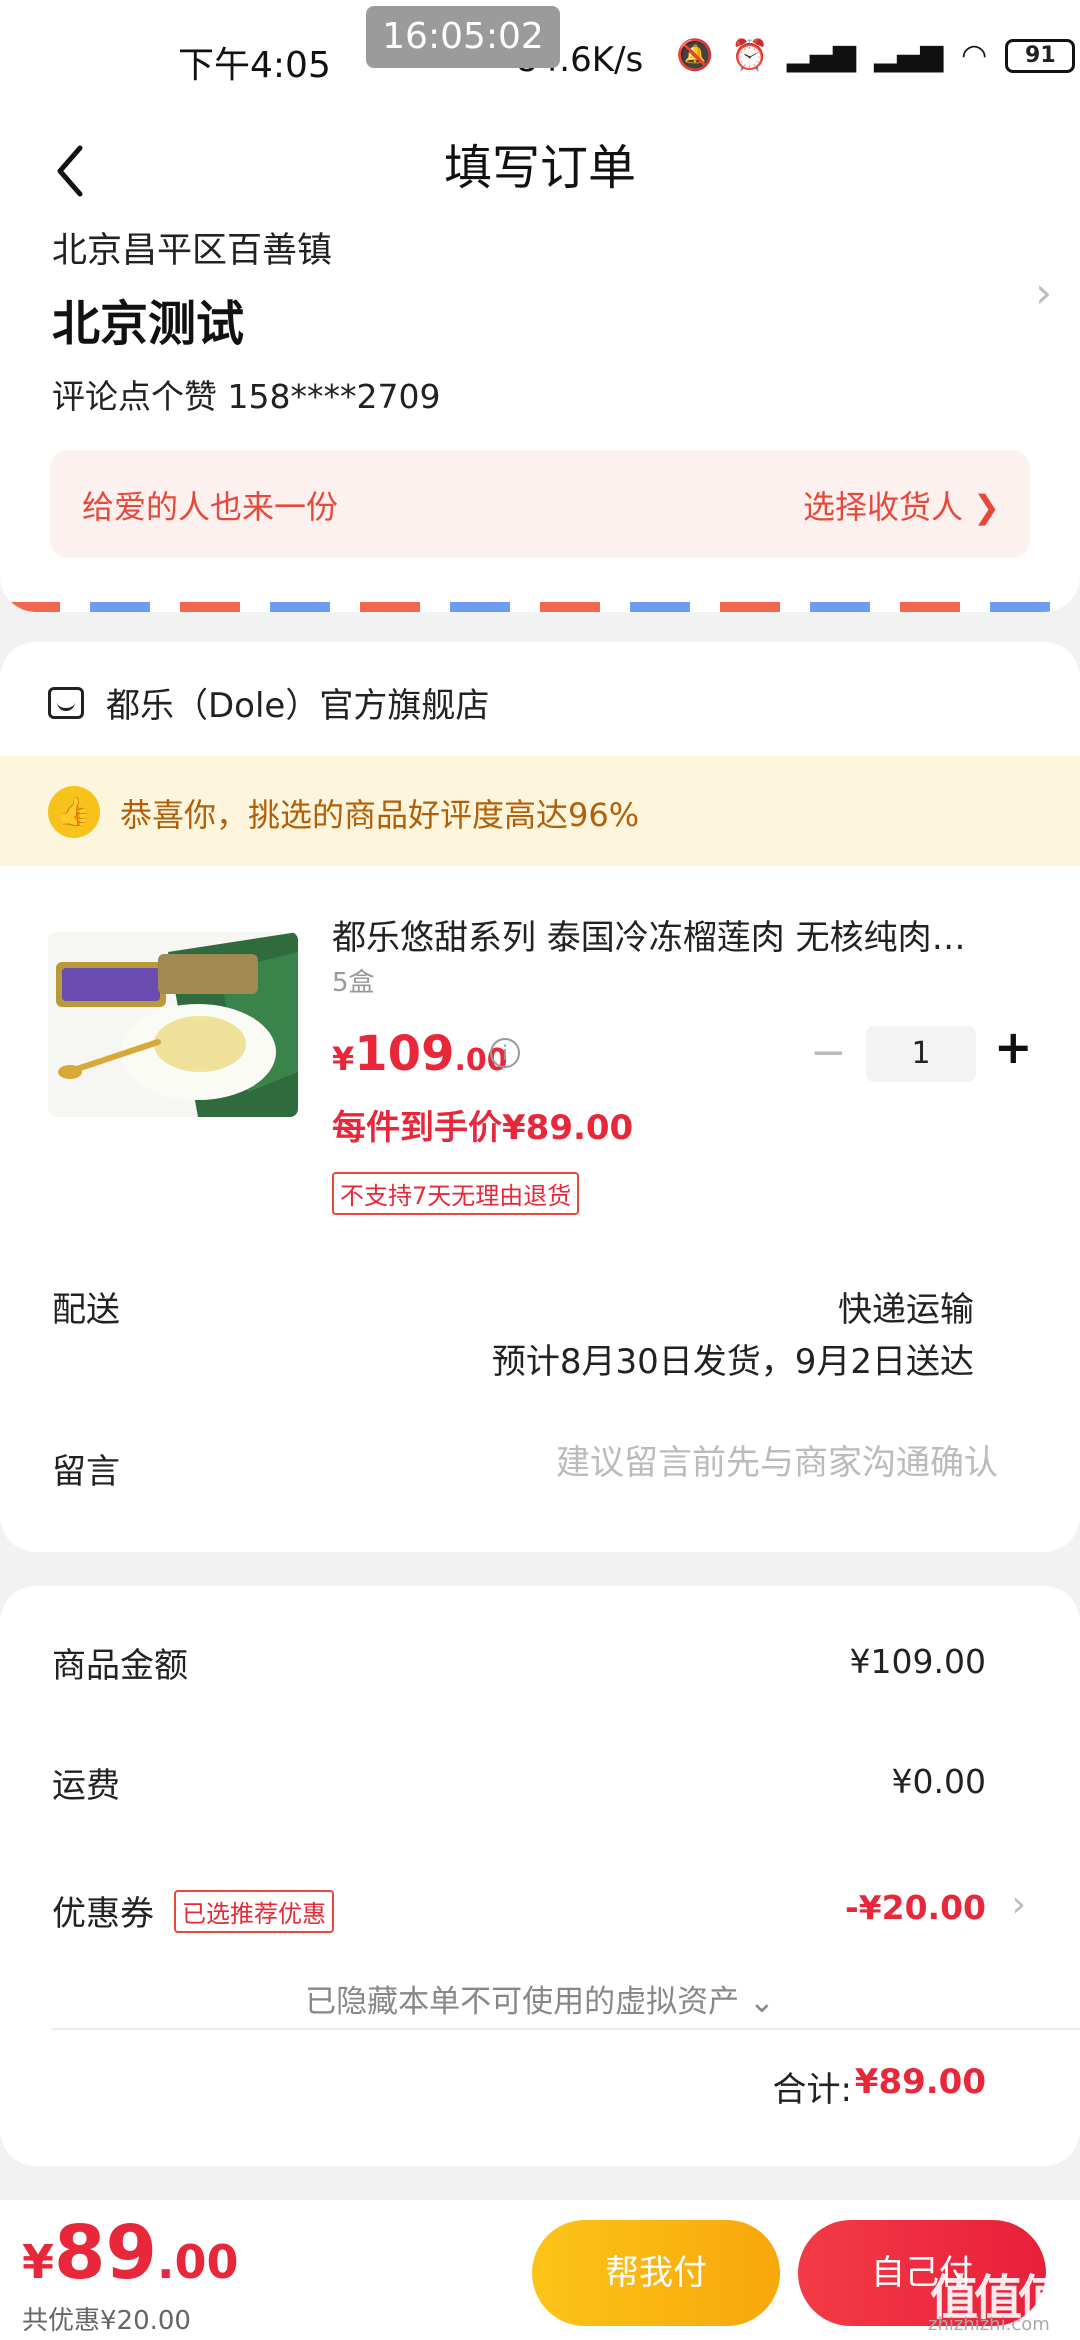 The width and height of the screenshot is (1080, 2340). What do you see at coordinates (540, 1998) in the screenshot?
I see `hidden-assets-toggle: 已隐藏本单不可使用的虚拟资产 ⌄` at bounding box center [540, 1998].